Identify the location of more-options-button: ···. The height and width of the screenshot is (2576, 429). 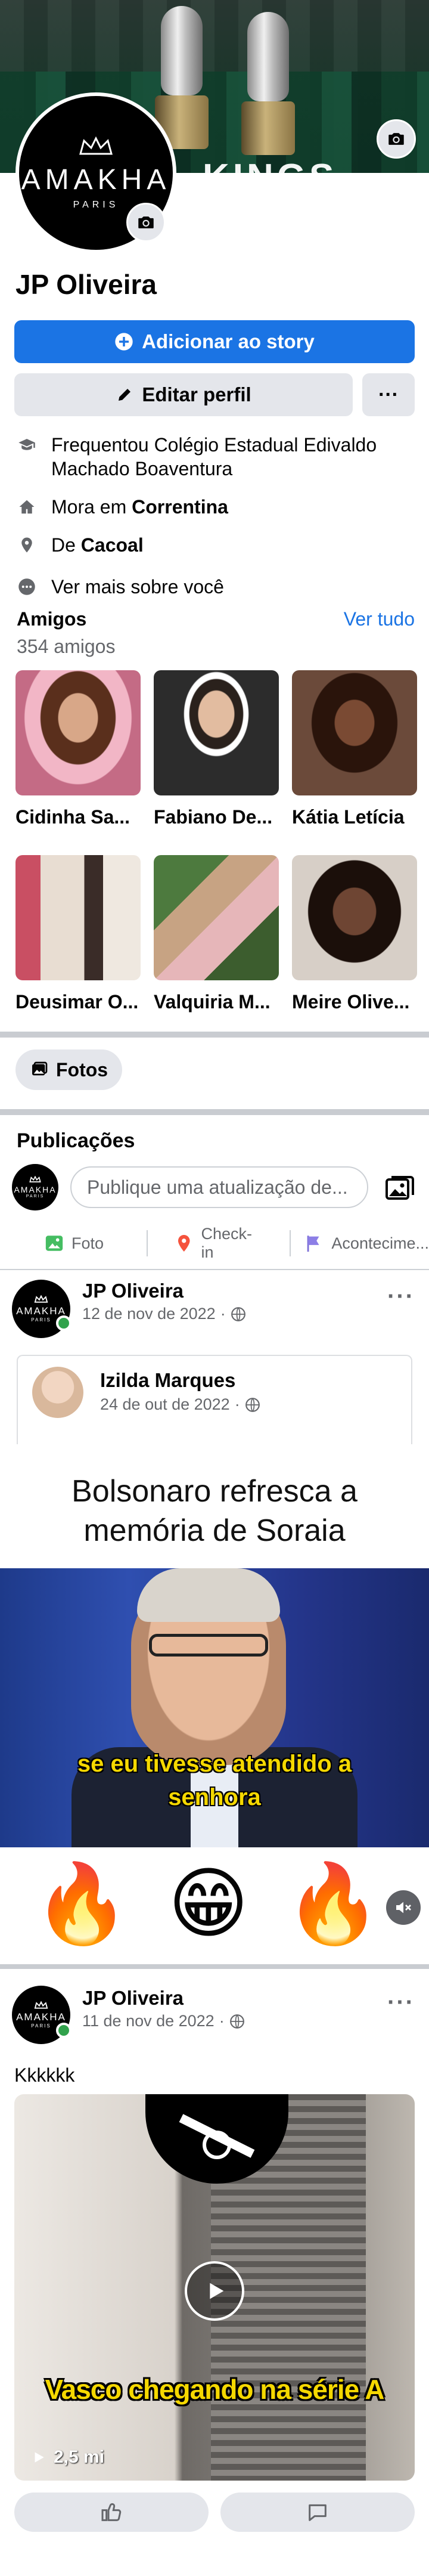
(388, 394).